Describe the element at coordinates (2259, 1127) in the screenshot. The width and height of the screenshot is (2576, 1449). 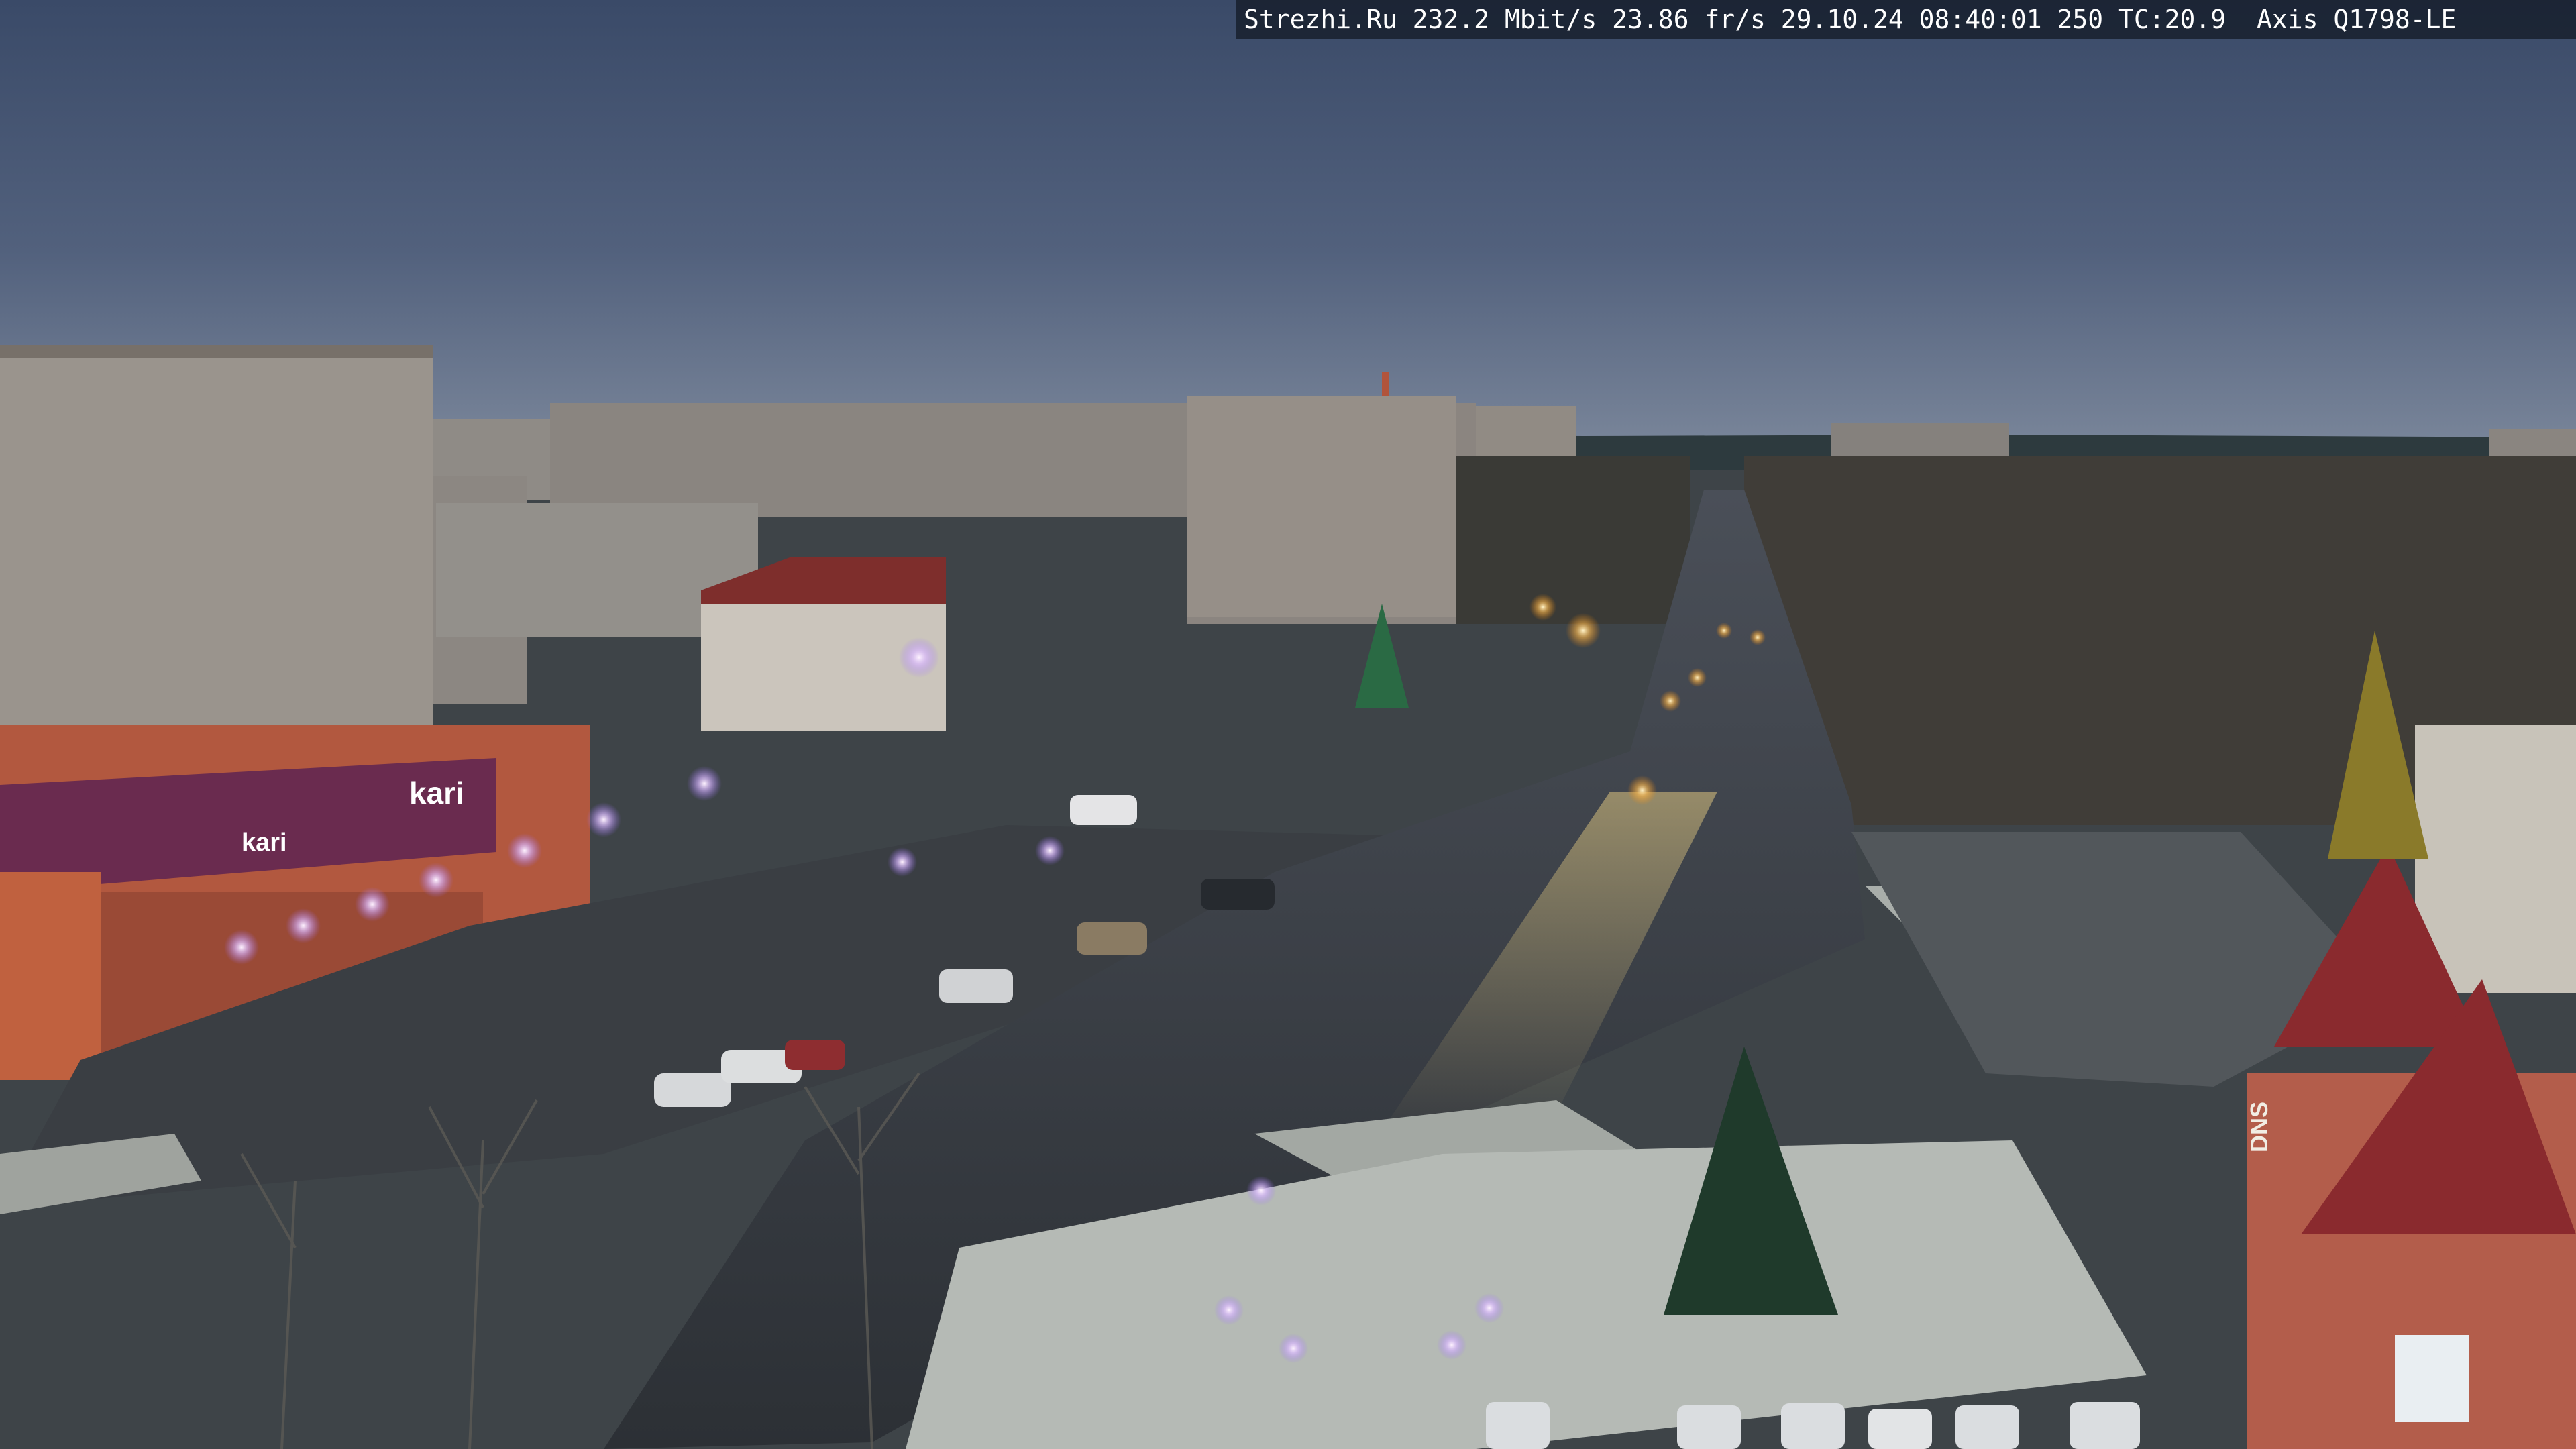
I see `dns-sign: DNS` at that location.